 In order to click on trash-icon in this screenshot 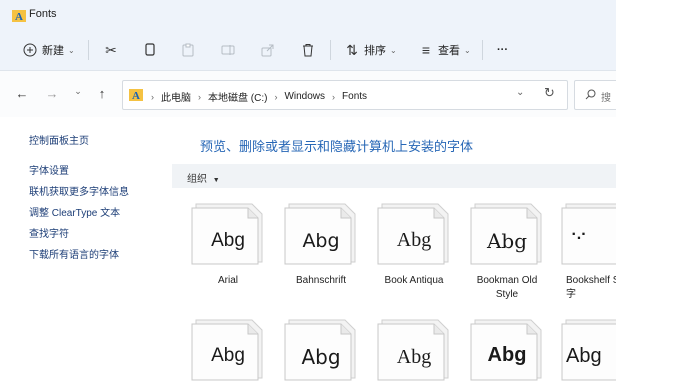, I will do `click(308, 50)`.